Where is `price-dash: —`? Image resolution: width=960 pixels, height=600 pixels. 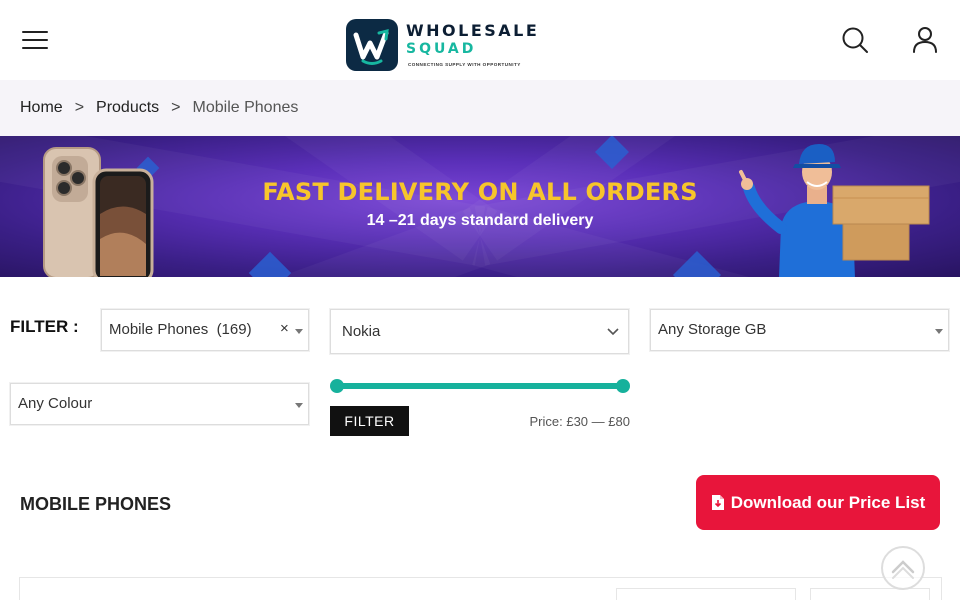 price-dash: — is located at coordinates (598, 421).